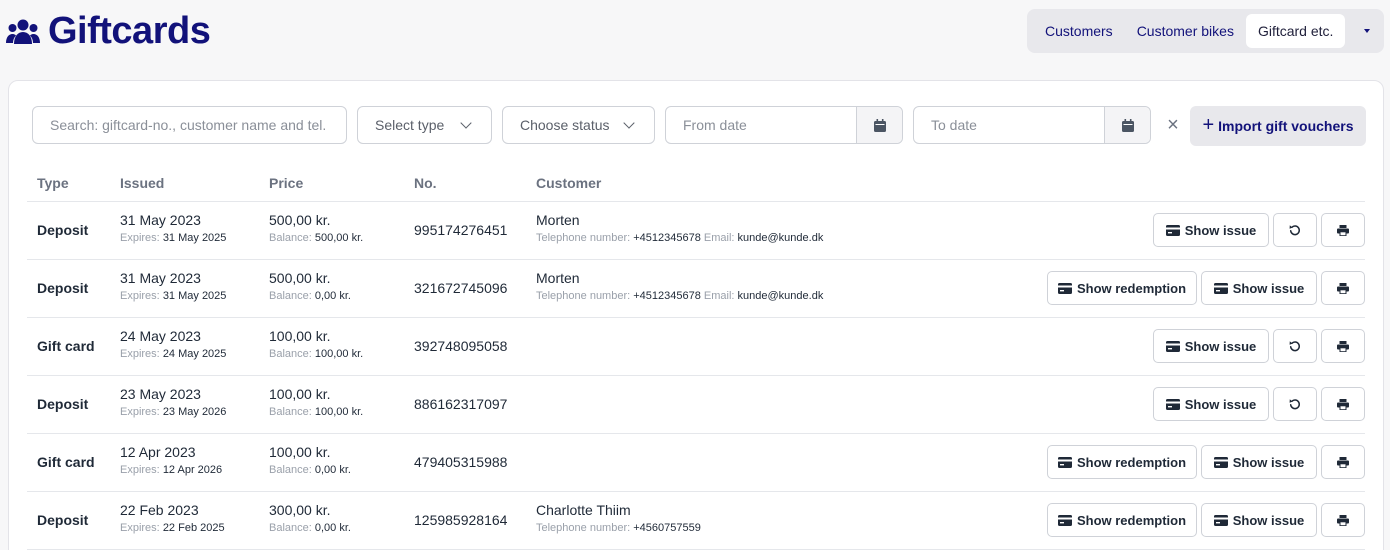 The height and width of the screenshot is (550, 1390). What do you see at coordinates (1173, 125) in the screenshot?
I see `clear-filters-icon: ×` at bounding box center [1173, 125].